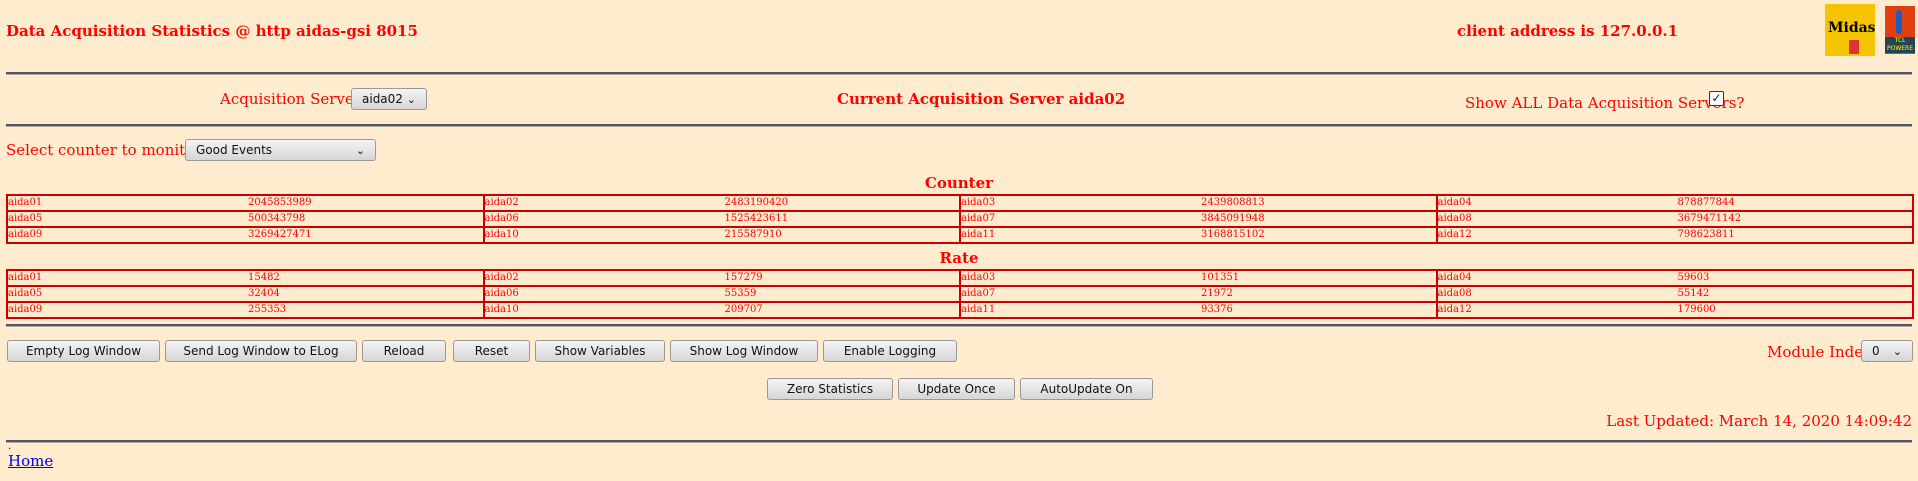 This screenshot has height=481, width=1918. Describe the element at coordinates (1605, 103) in the screenshot. I see `show-all-servers-label: Show ALL Data Acquisition Servers?` at that location.